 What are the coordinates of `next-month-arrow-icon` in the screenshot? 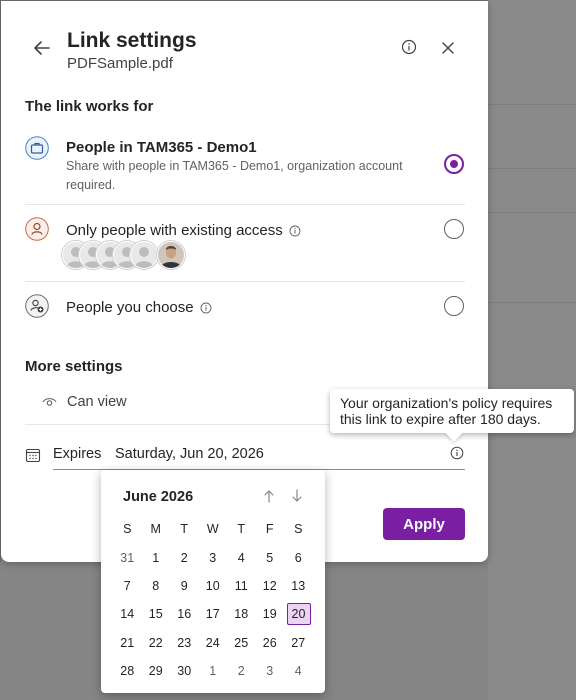 It's located at (297, 496).